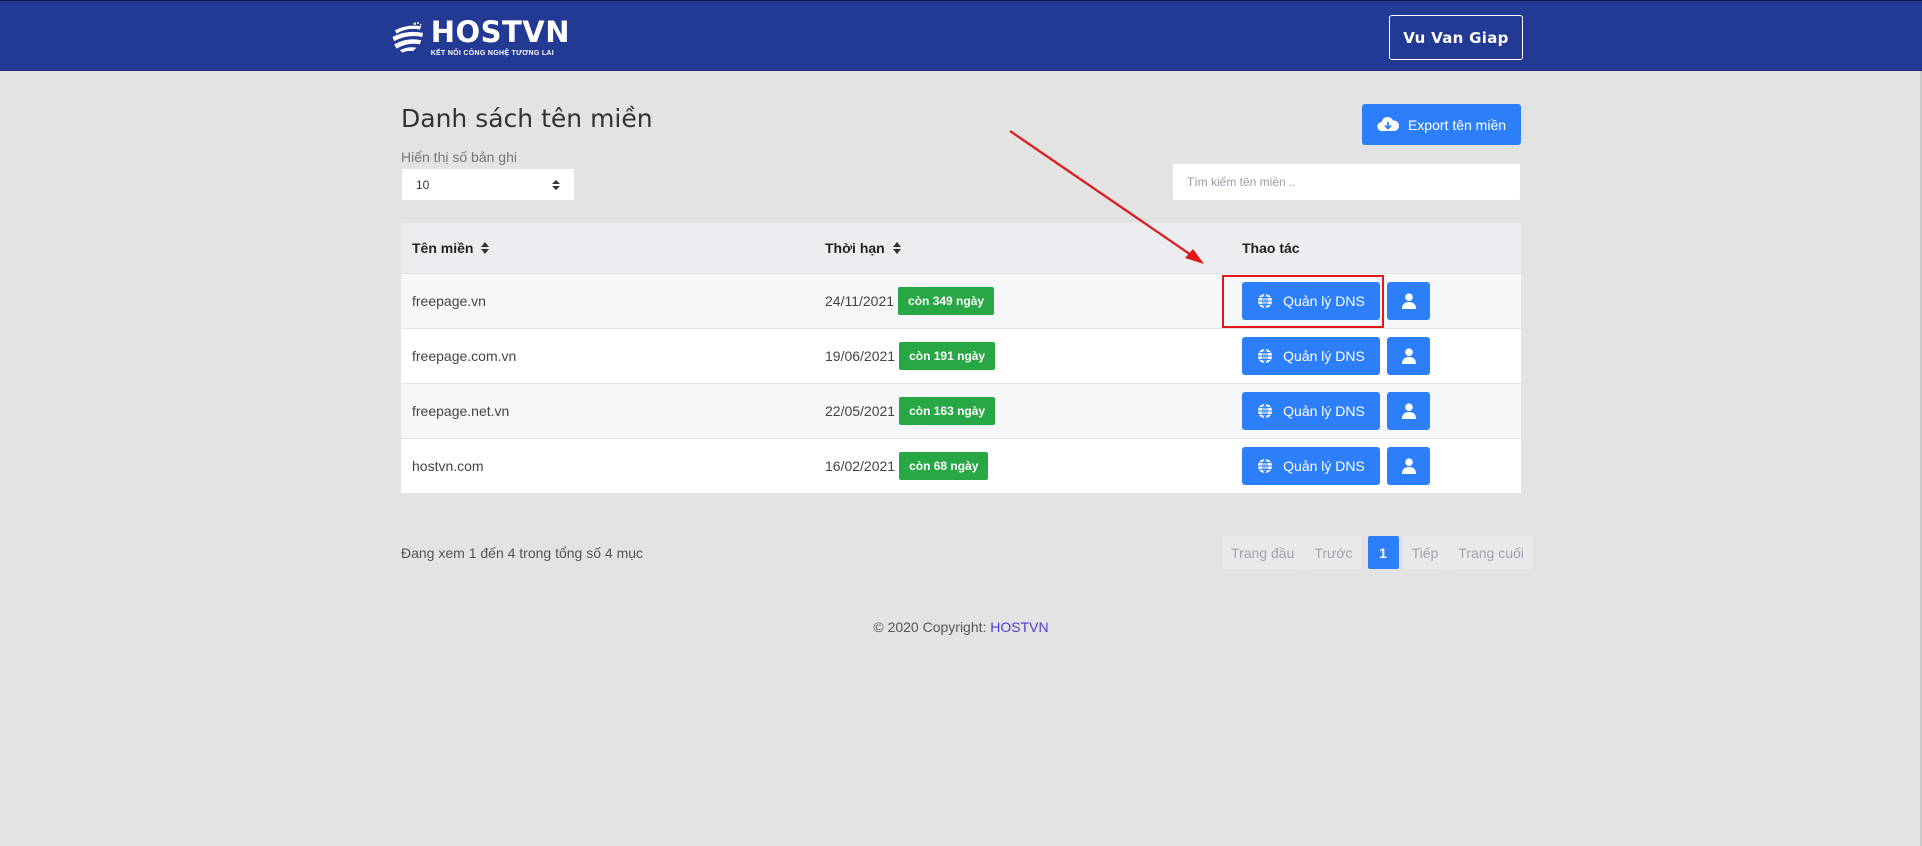  I want to click on pagination-current: 1, so click(1383, 552).